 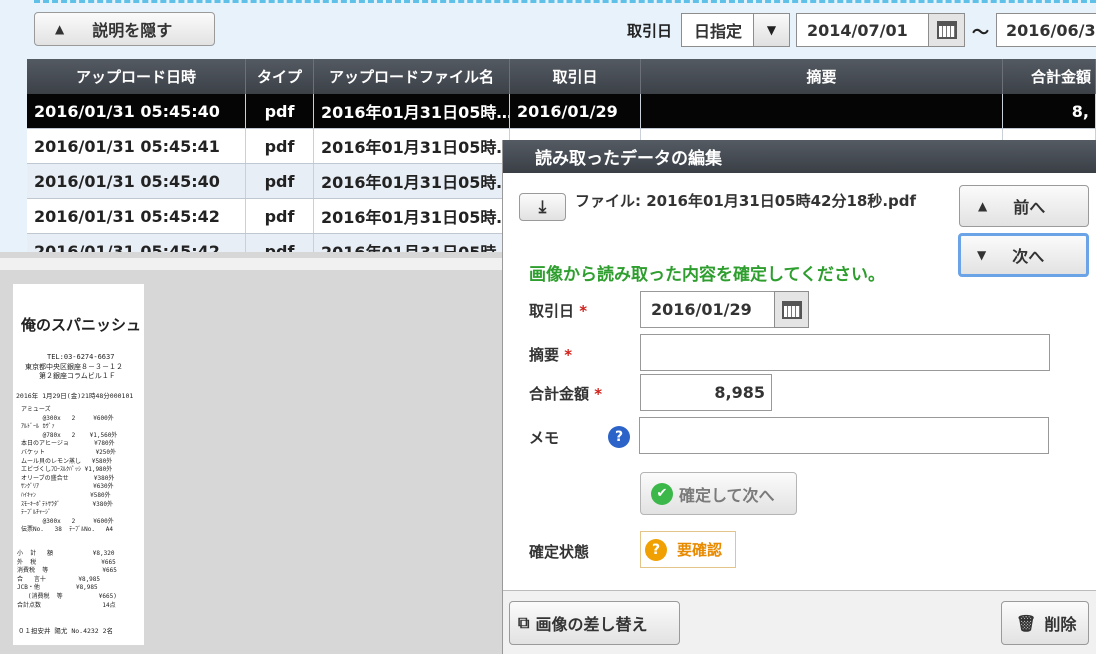 I want to click on summary-field-label: 摘要 *, so click(x=550, y=354).